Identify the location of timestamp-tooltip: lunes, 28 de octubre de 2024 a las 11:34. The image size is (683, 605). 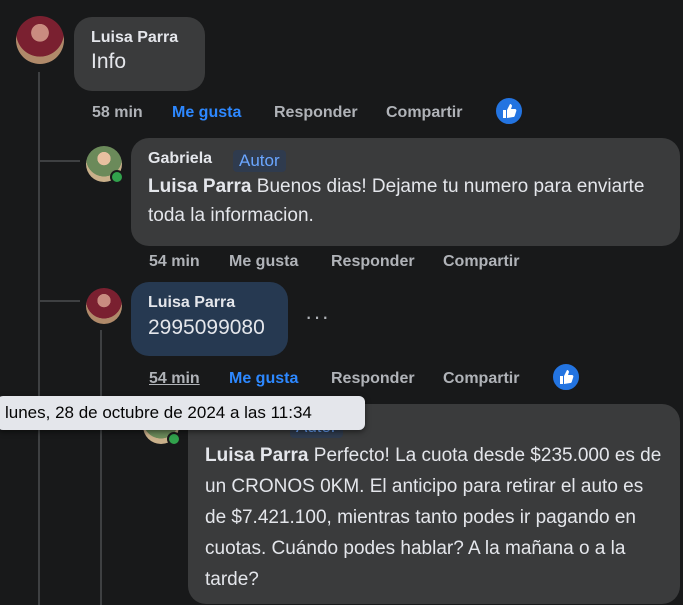
(182, 413).